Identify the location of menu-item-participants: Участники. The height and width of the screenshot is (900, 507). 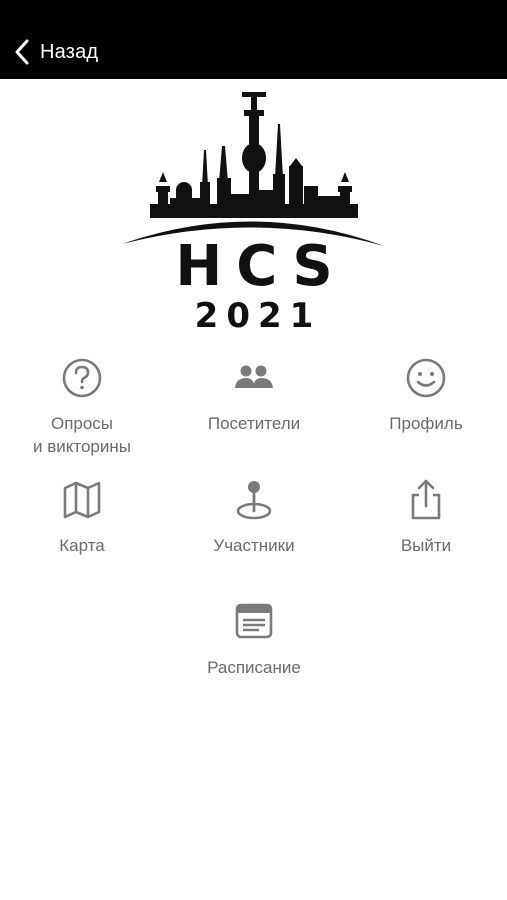
(254, 517).